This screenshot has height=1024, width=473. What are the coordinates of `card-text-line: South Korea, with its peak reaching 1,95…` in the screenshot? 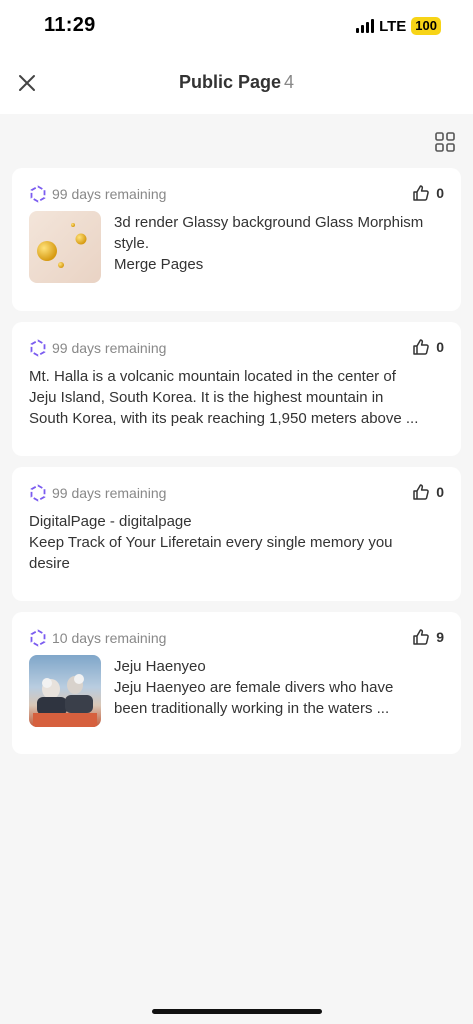 It's located at (224, 418).